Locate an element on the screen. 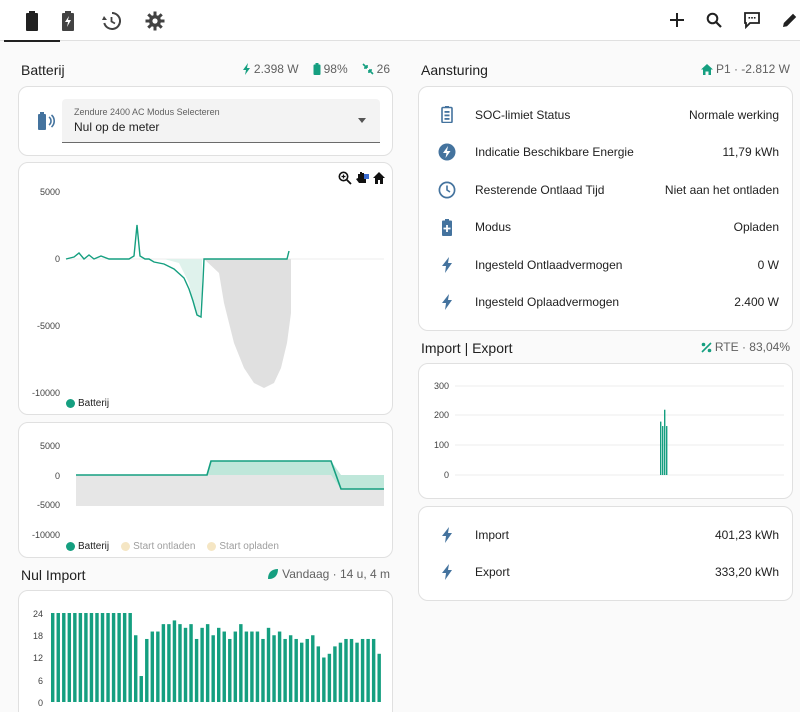 The width and height of the screenshot is (800, 712). entity-row: Import 401,23 kWh is located at coordinates (605, 534).